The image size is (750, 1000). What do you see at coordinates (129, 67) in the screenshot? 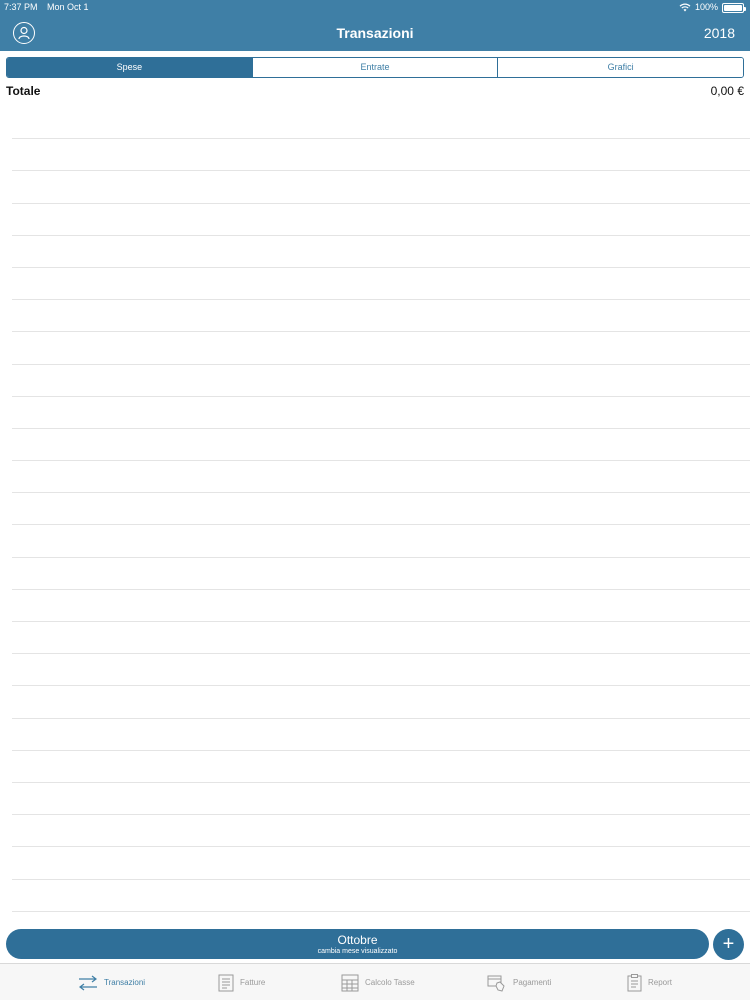
I see `segment-spese: Spese` at bounding box center [129, 67].